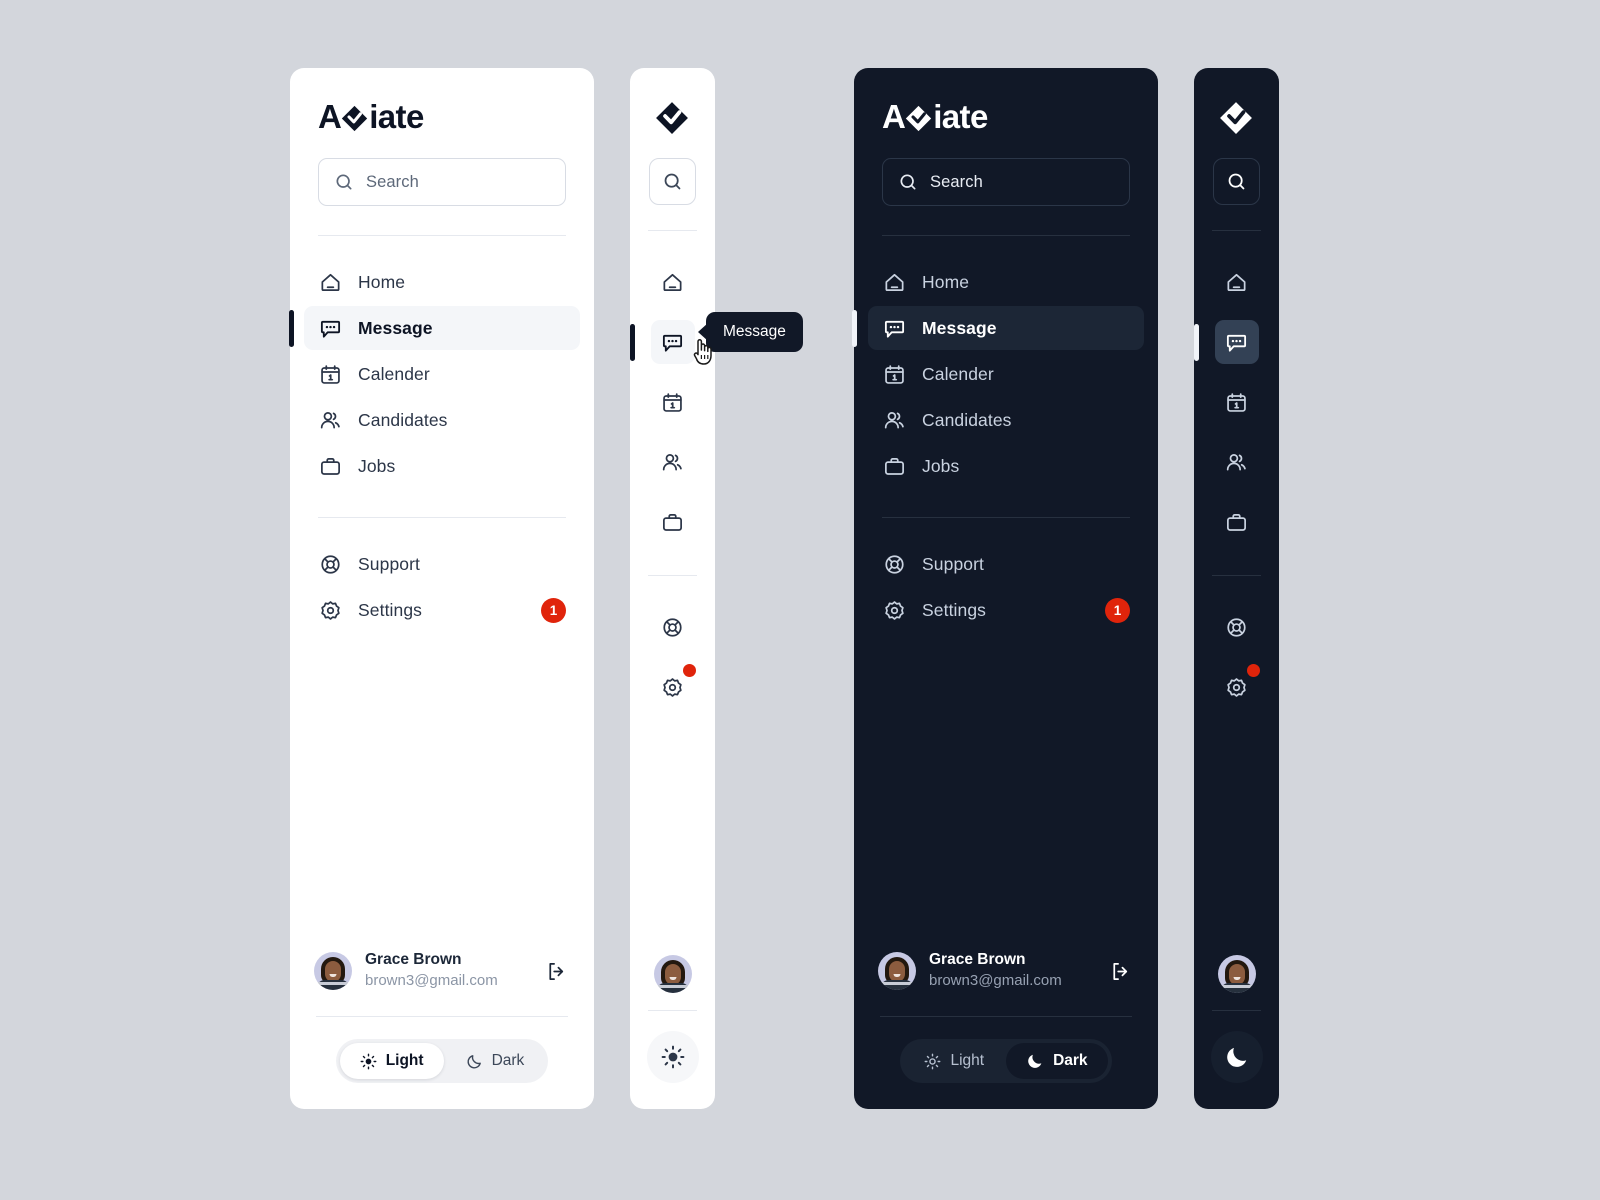  I want to click on nav-primary: Home Message Calender Candidates Jobs, so click(441, 362).